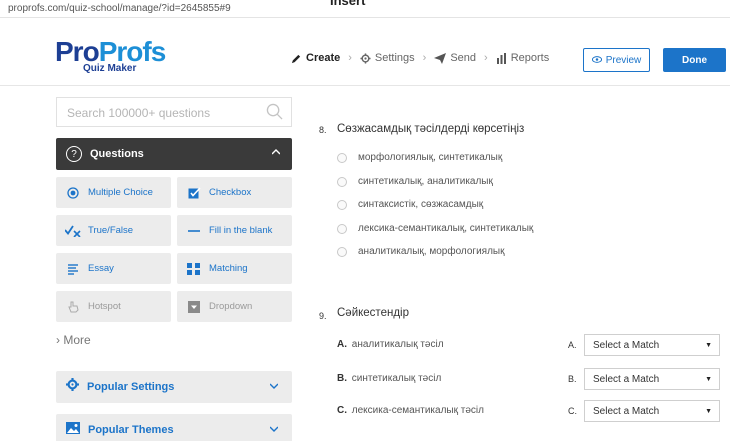  Describe the element at coordinates (387, 58) in the screenshot. I see `nav-settings: Settings` at that location.